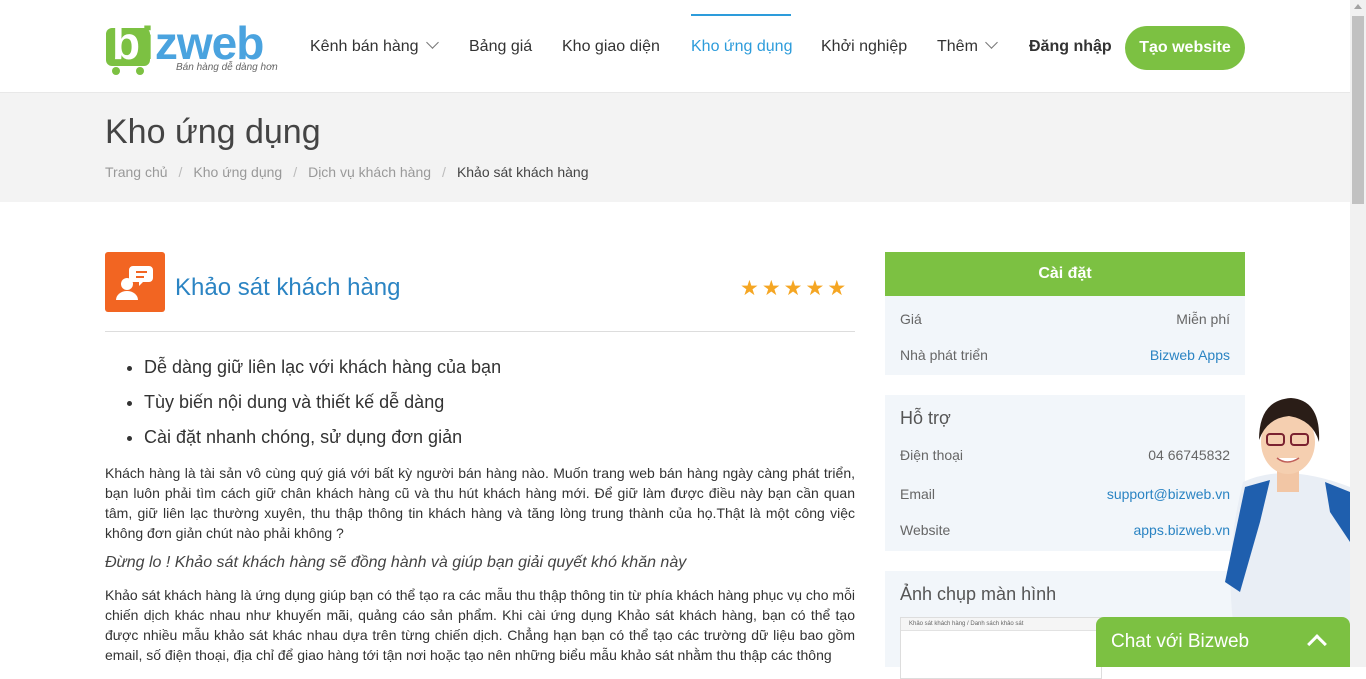 The width and height of the screenshot is (1366, 679). I want to click on support-title: Hỗ trợ, so click(925, 418).